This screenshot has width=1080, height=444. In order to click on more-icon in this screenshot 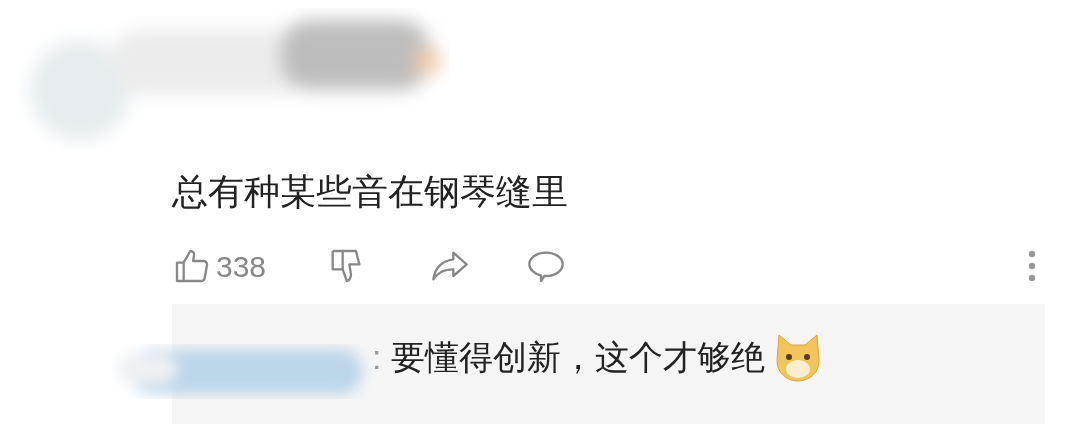, I will do `click(1032, 266)`.